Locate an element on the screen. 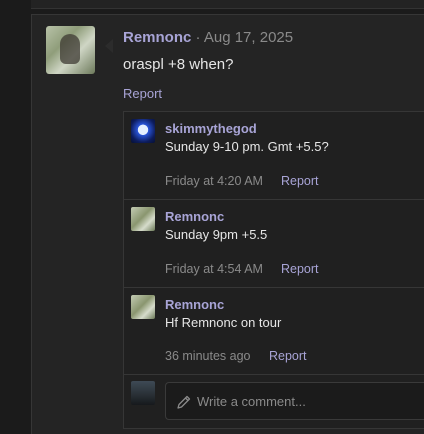 This screenshot has width=424, height=434. comment-text: Sunday 9-10 pm. Gmt +5.5? is located at coordinates (247, 146).